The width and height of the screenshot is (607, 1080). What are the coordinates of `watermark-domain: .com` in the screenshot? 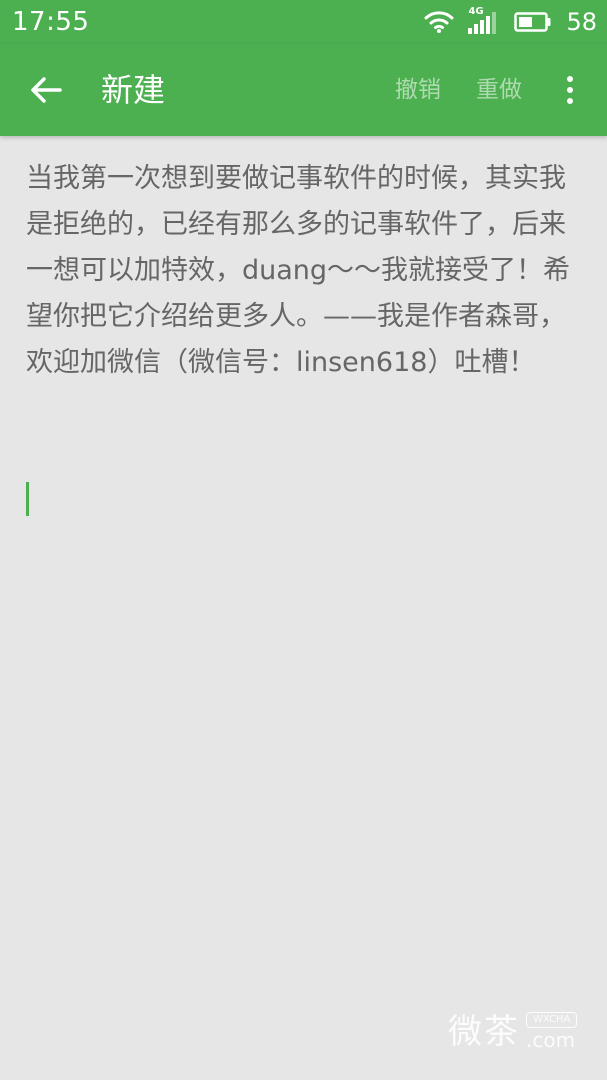 It's located at (551, 1040).